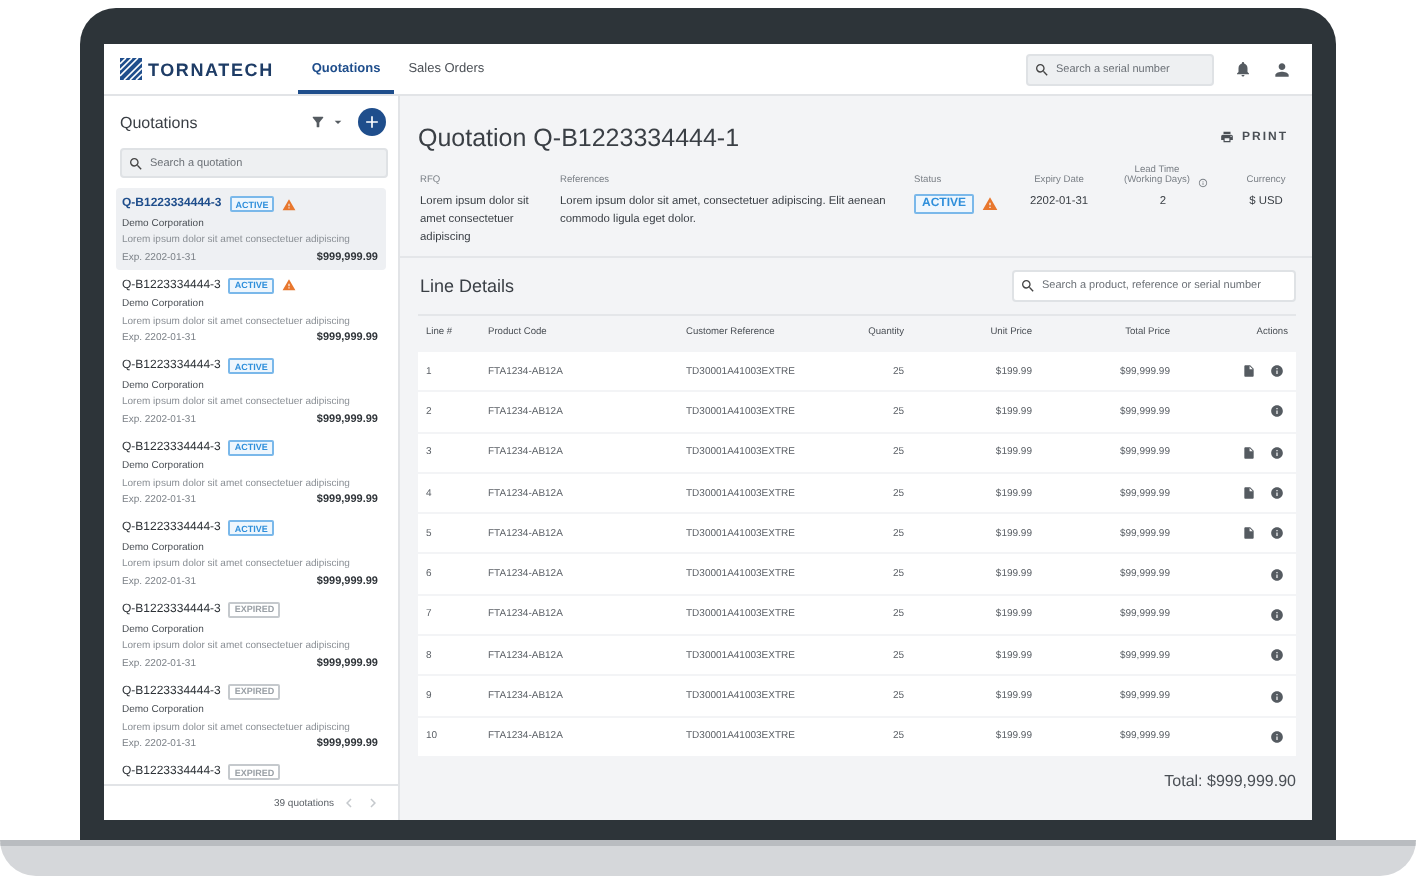 This screenshot has width=1416, height=886. Describe the element at coordinates (131, 69) in the screenshot. I see `logo-icon` at that location.